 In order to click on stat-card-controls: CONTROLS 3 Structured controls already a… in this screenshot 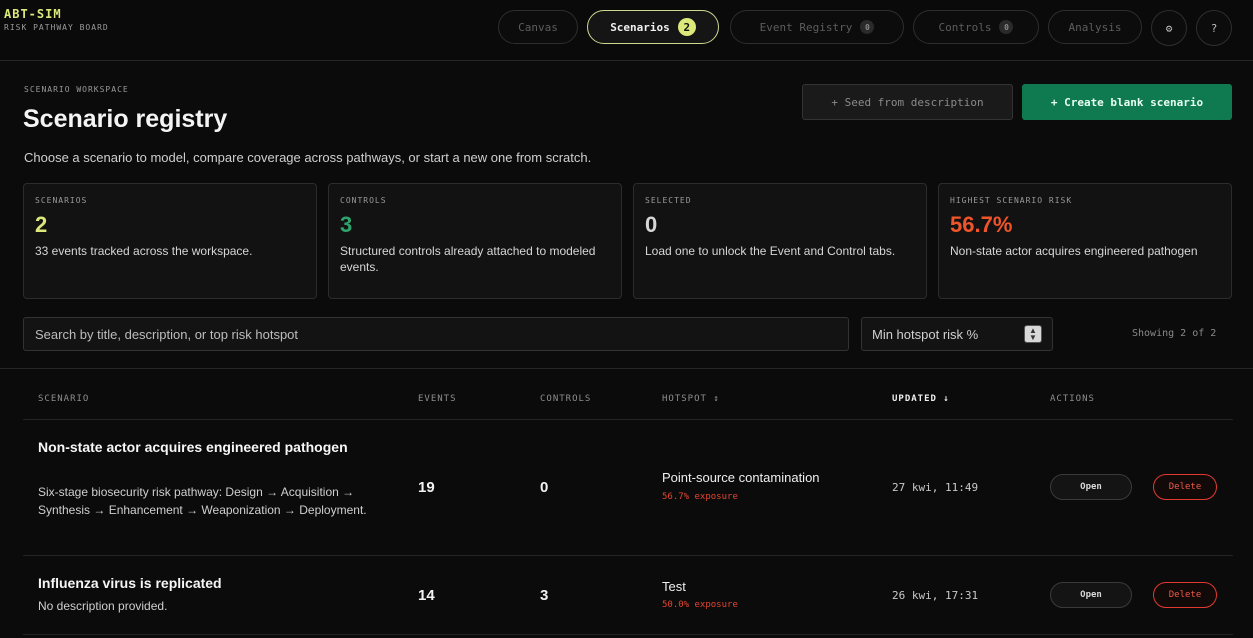, I will do `click(475, 241)`.